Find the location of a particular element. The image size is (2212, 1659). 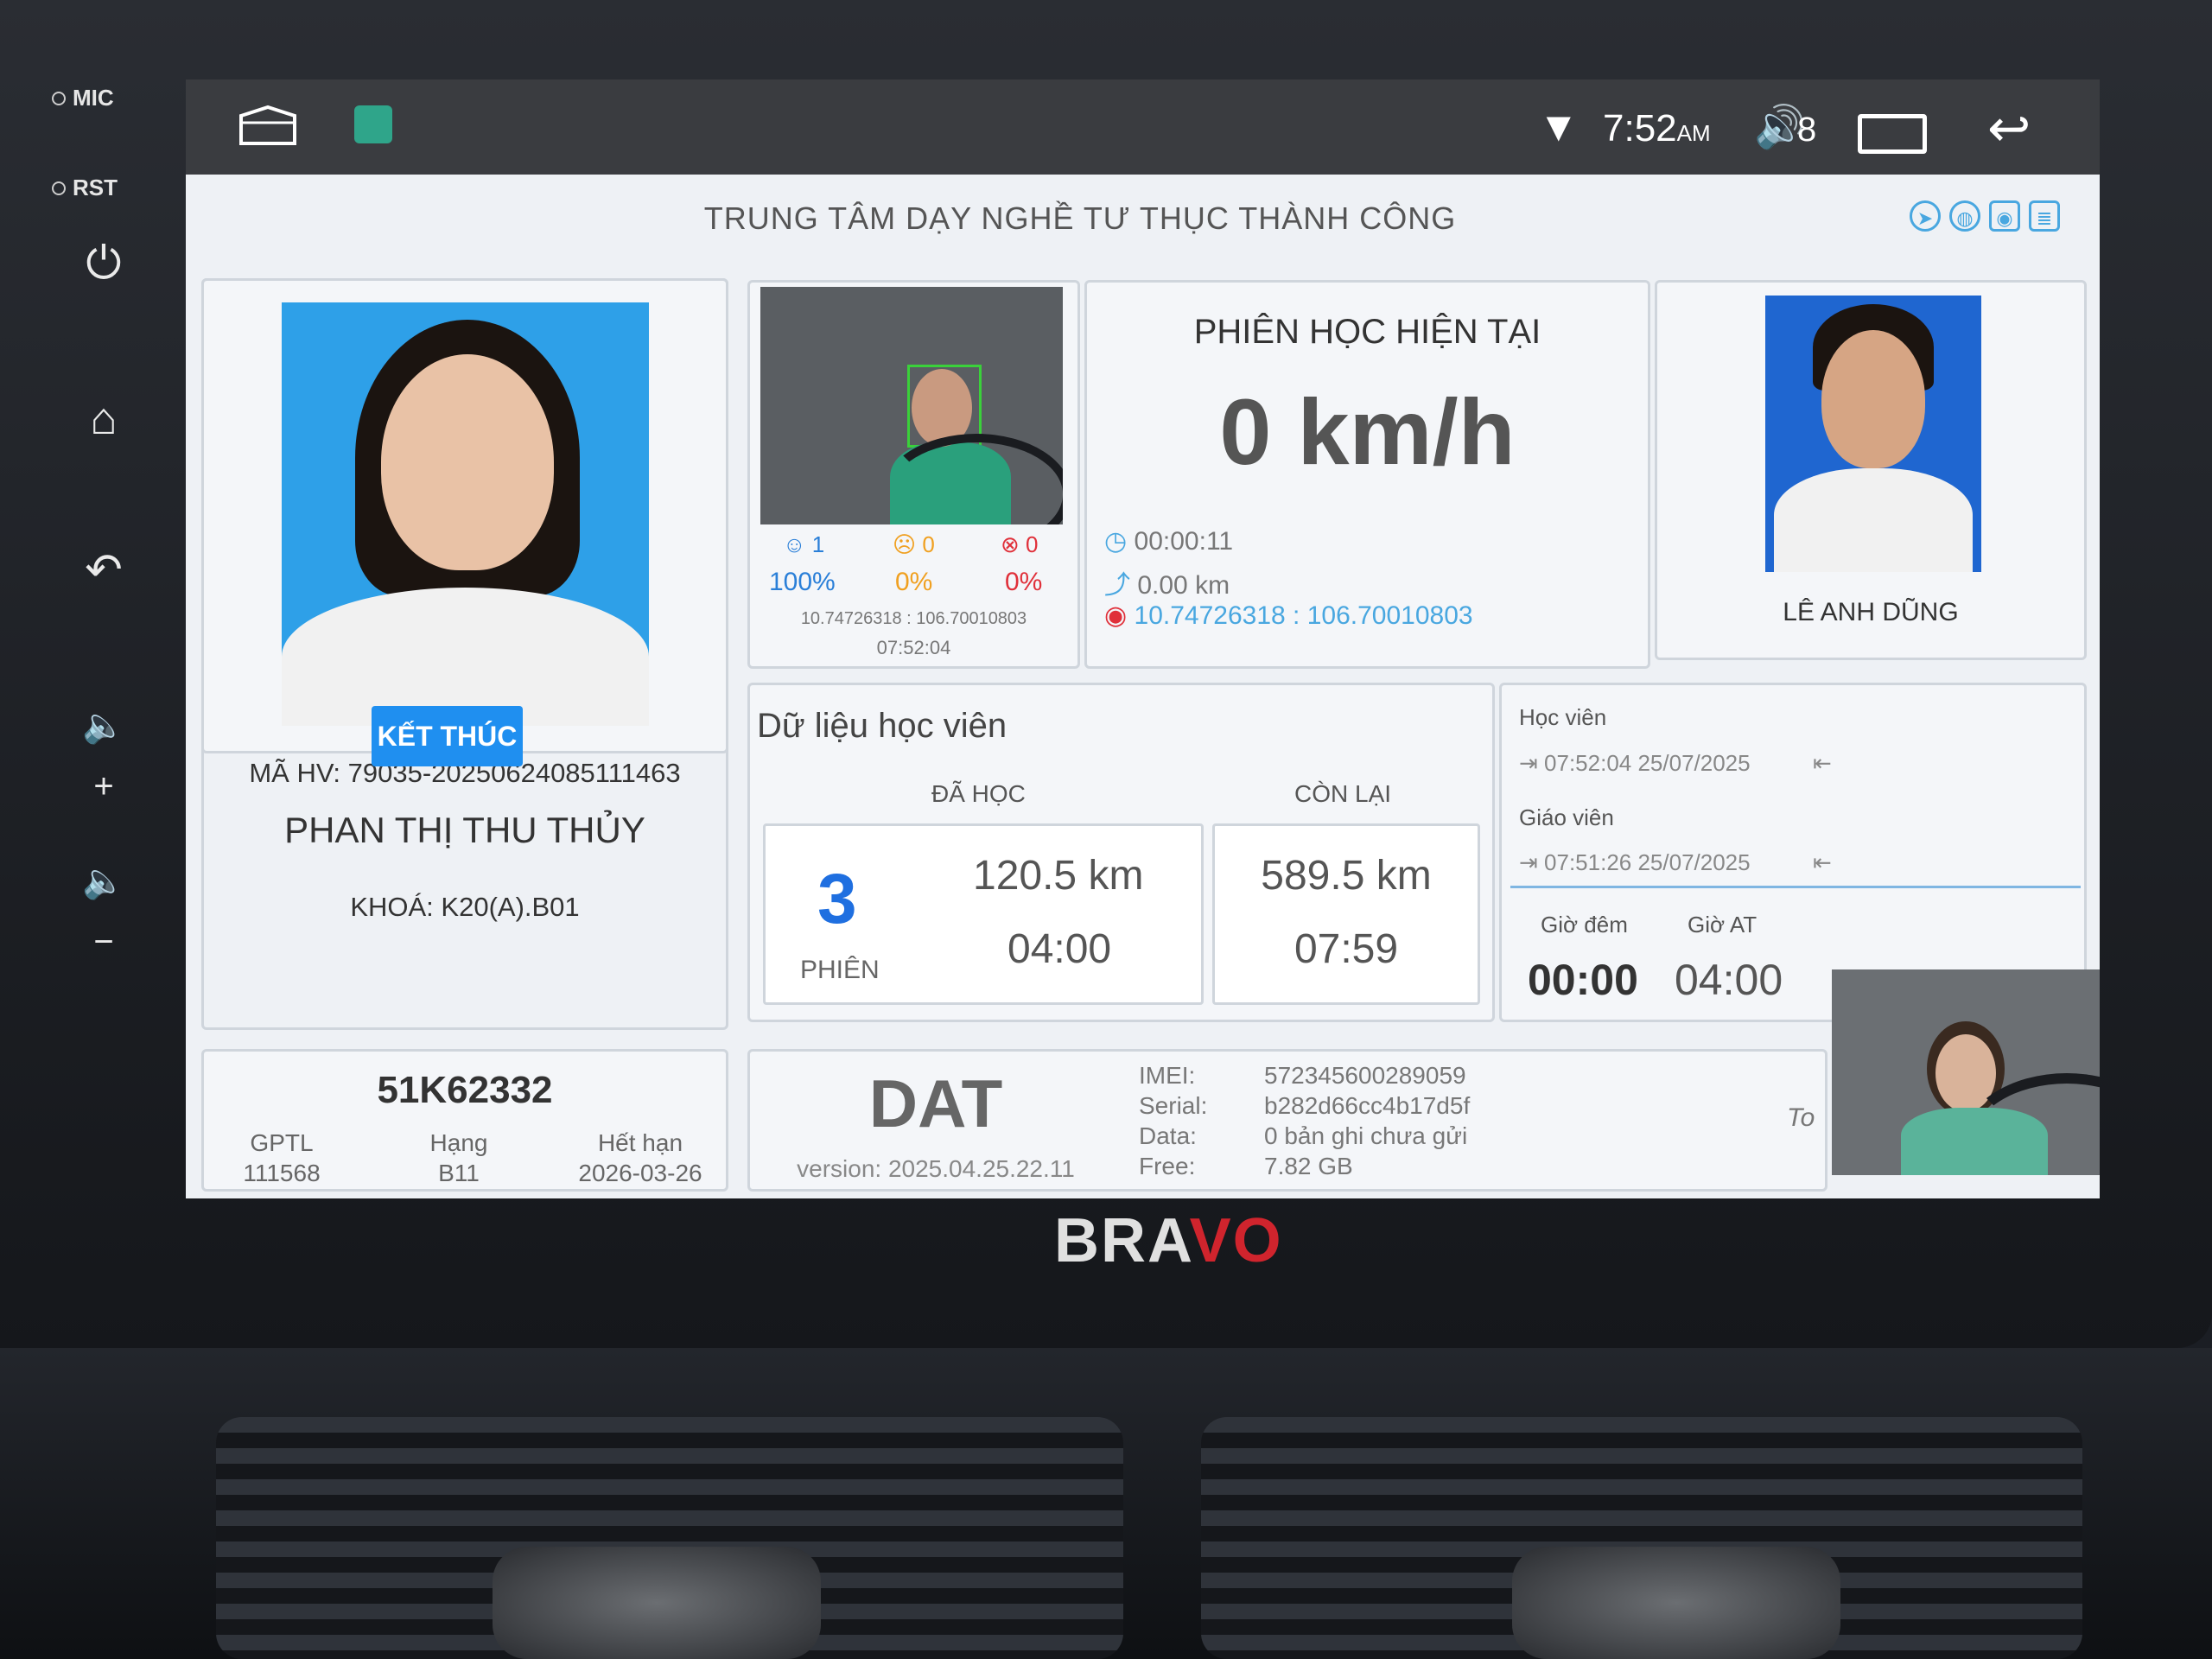

cabin-camera-preview is located at coordinates (1966, 1072).